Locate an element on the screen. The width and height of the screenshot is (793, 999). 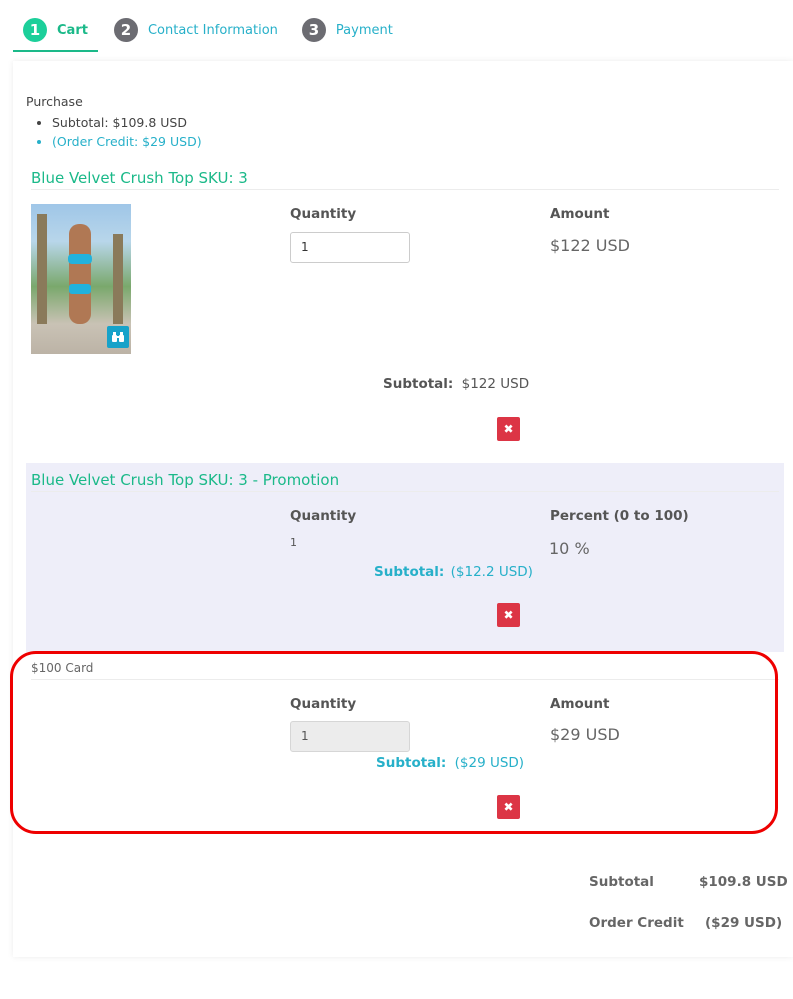
zoom-binoculars-icon is located at coordinates (118, 337).